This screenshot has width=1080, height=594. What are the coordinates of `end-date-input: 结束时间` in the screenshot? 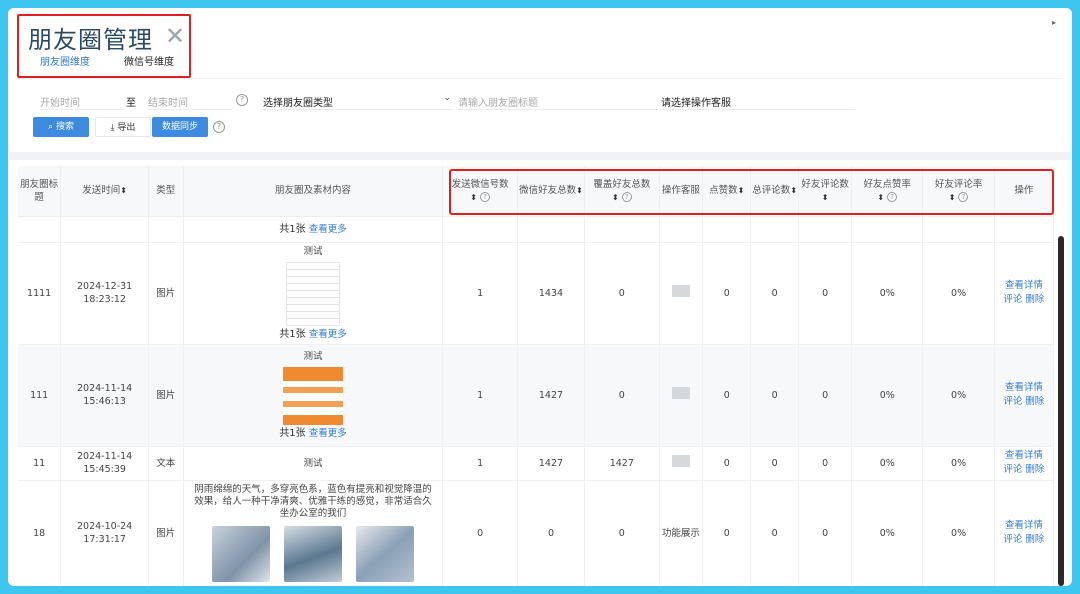 It's located at (190, 100).